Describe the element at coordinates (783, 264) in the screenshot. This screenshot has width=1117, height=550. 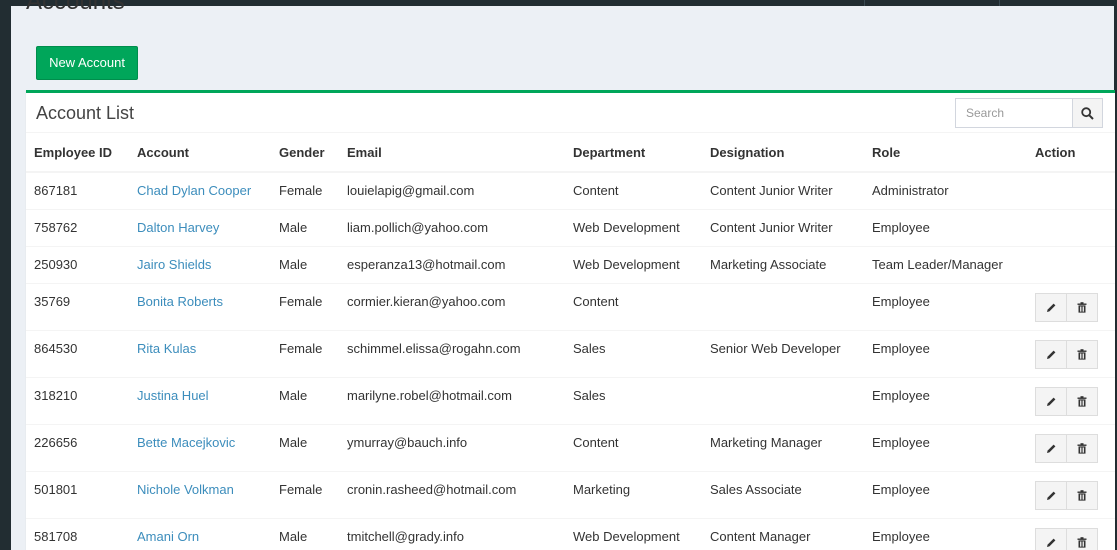
I see `table-cell: Marketing Associate` at that location.